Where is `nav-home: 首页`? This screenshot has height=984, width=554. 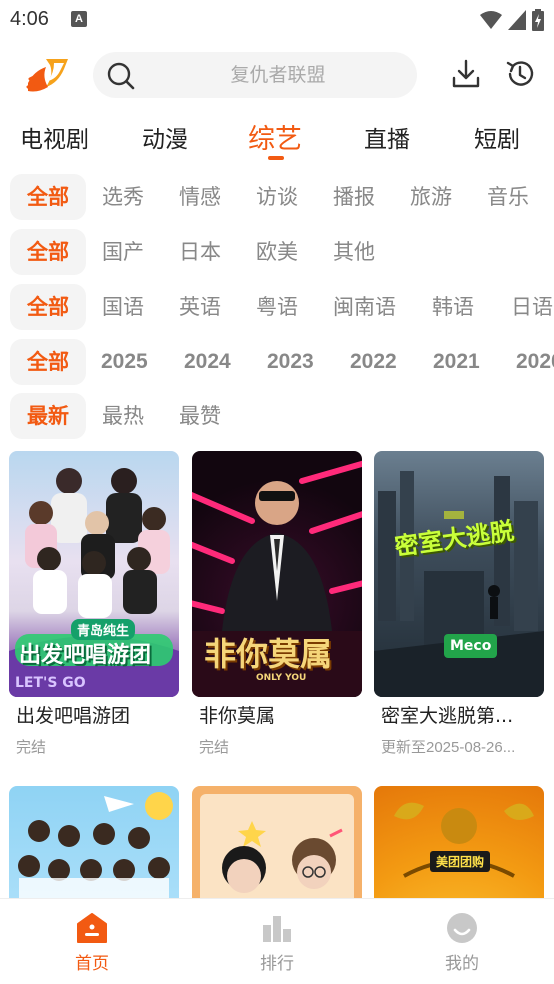
nav-home: 首页 is located at coordinates (92, 942).